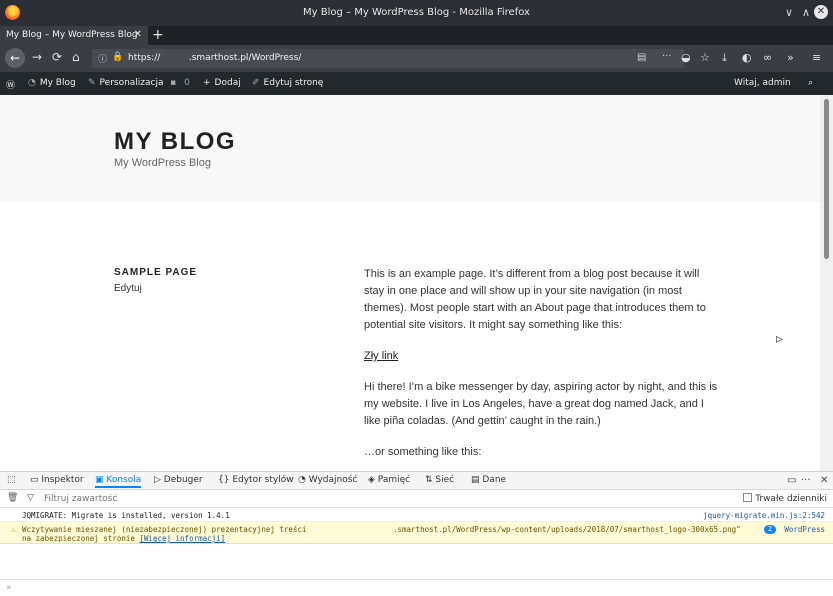 This screenshot has width=833, height=596. What do you see at coordinates (806, 480) in the screenshot?
I see `devtools-menu-icon: ···` at bounding box center [806, 480].